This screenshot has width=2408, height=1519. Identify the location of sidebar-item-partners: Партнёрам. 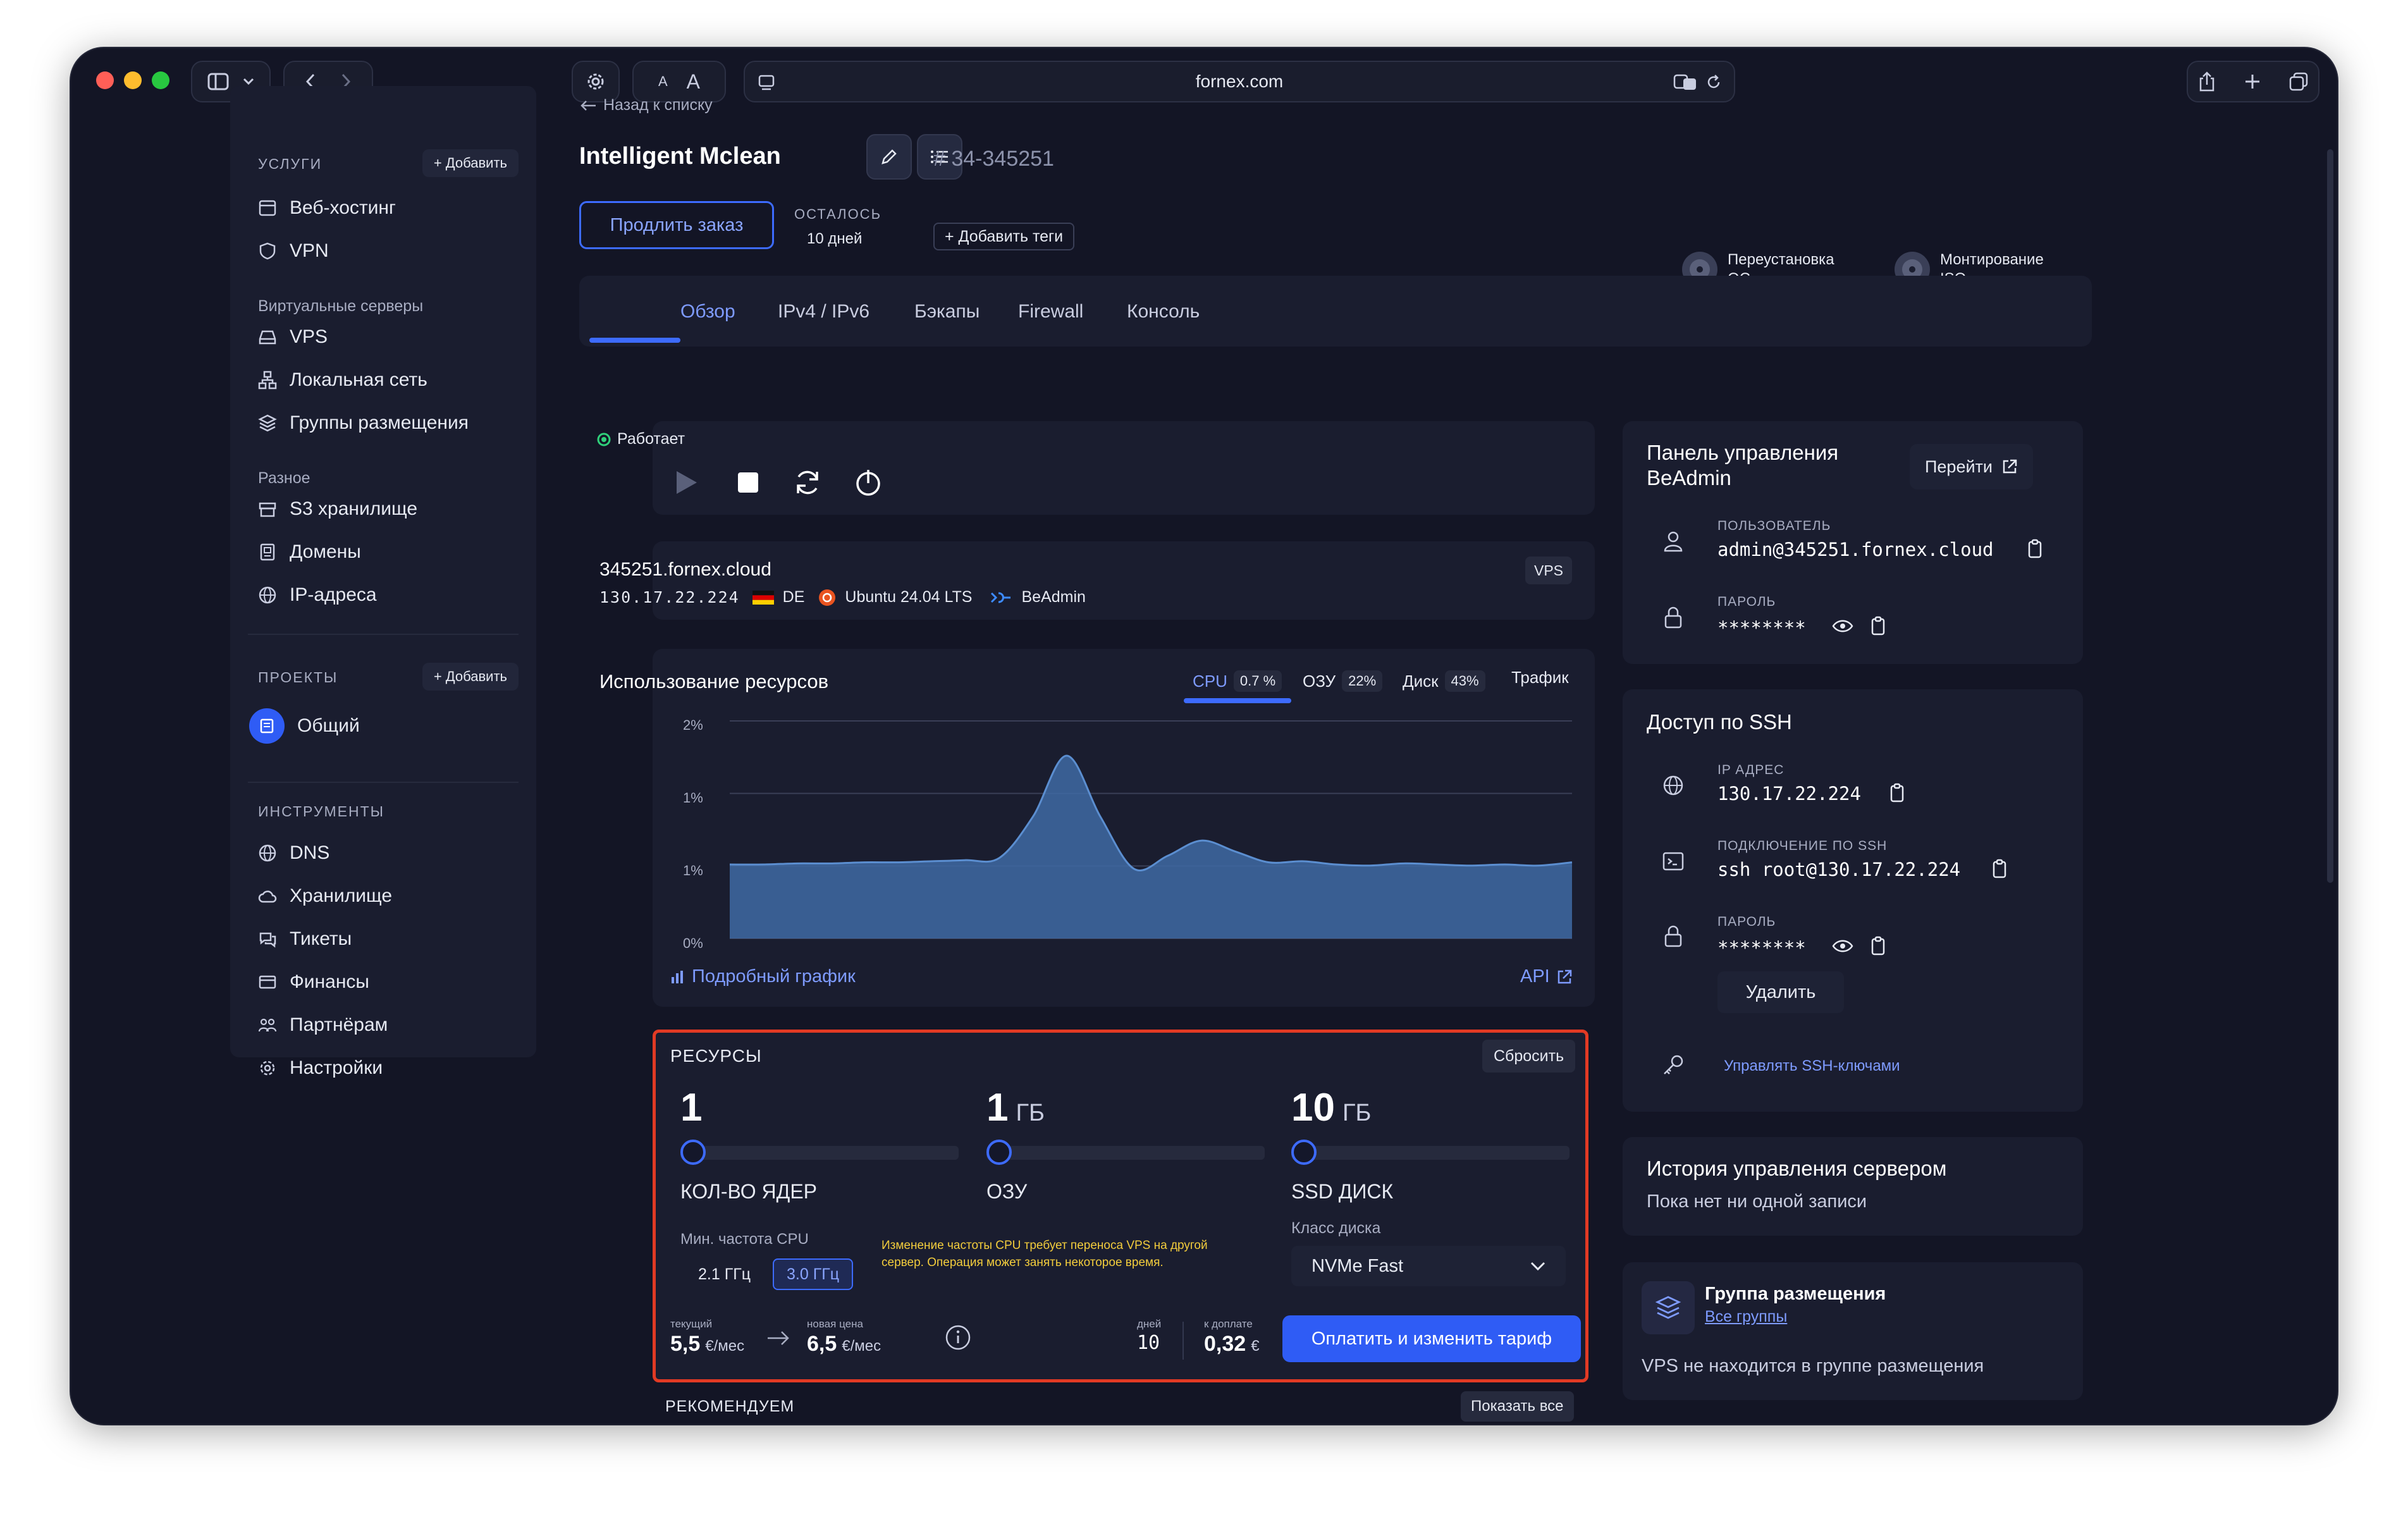
(323, 1025).